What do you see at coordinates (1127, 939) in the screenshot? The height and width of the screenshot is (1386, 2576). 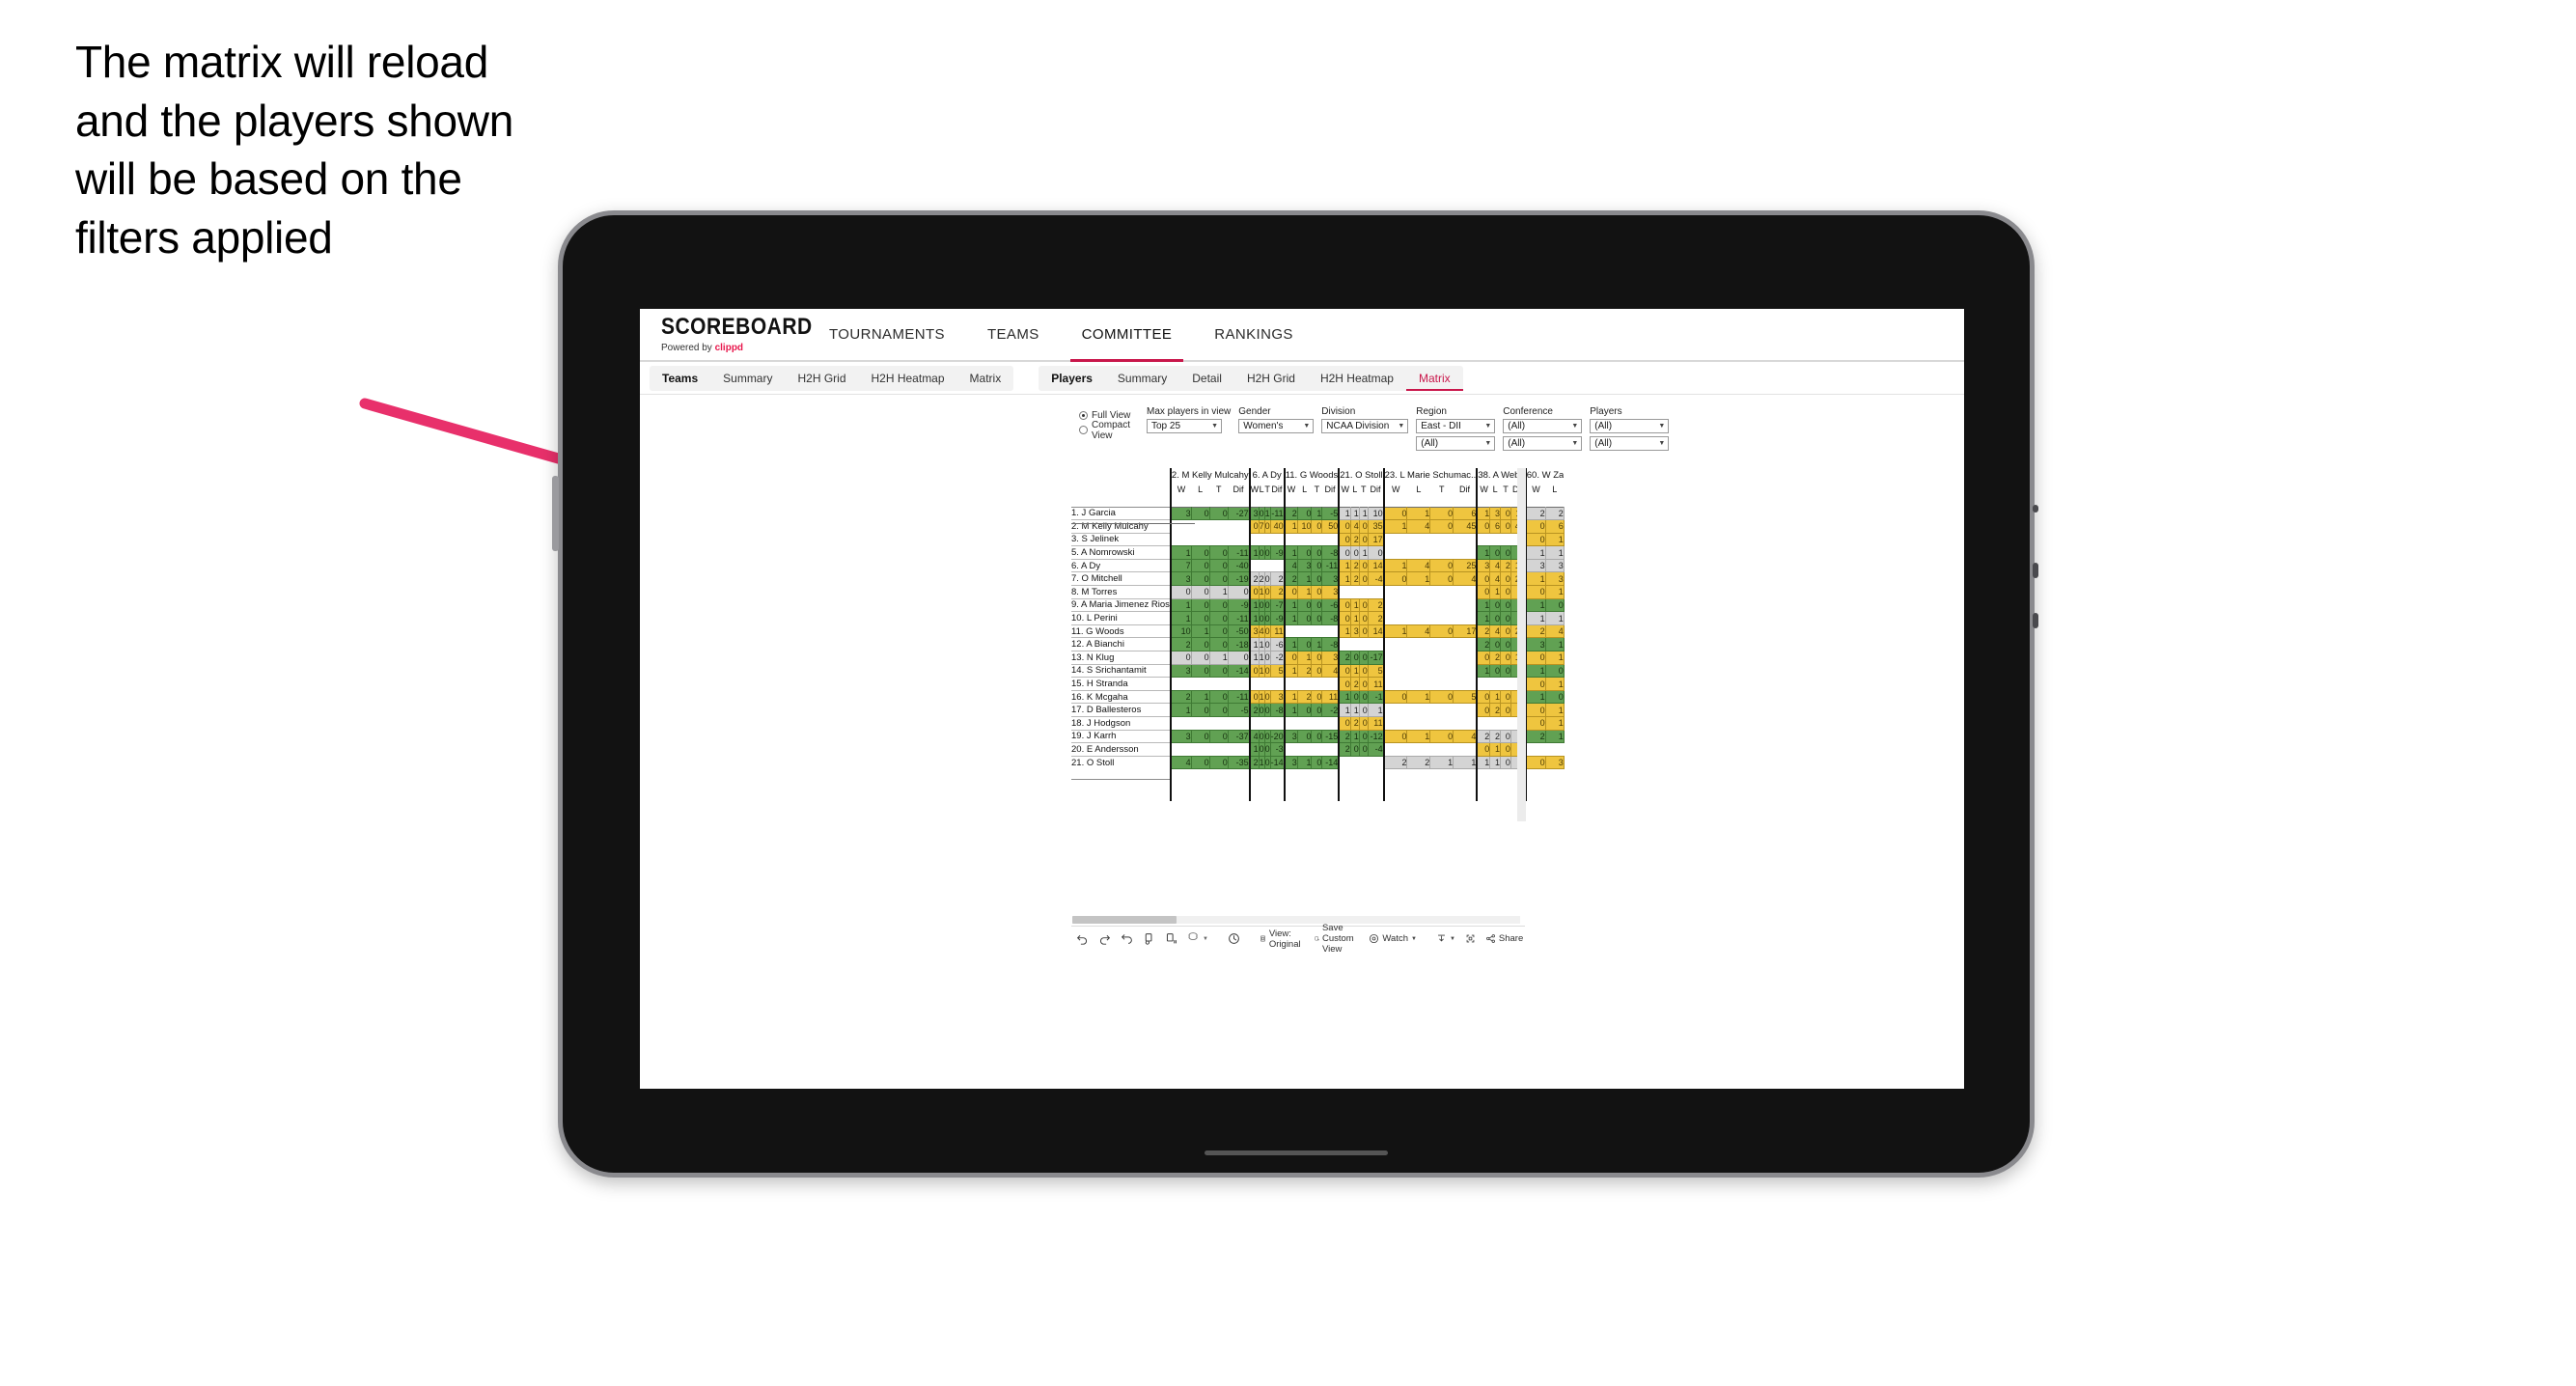 I see `revert-button` at bounding box center [1127, 939].